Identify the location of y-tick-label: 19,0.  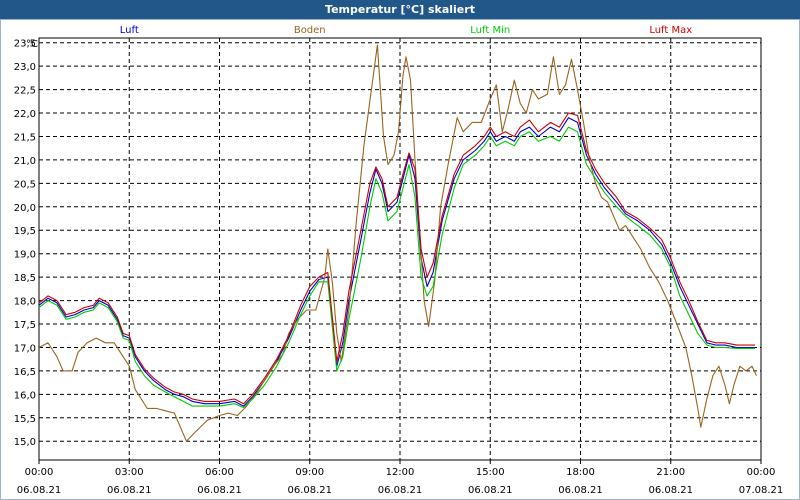
(25, 255).